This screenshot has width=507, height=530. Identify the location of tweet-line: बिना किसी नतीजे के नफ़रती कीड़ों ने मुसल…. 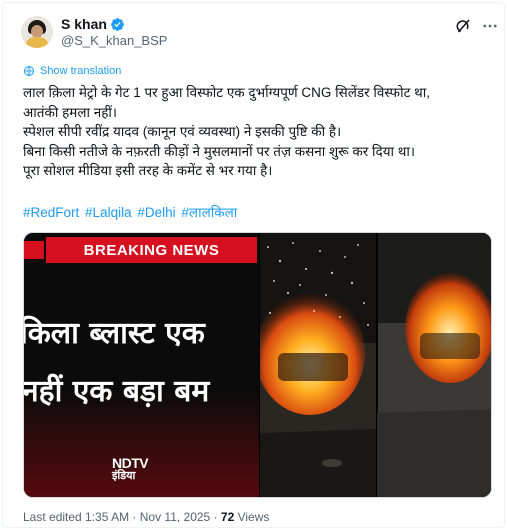
(219, 151).